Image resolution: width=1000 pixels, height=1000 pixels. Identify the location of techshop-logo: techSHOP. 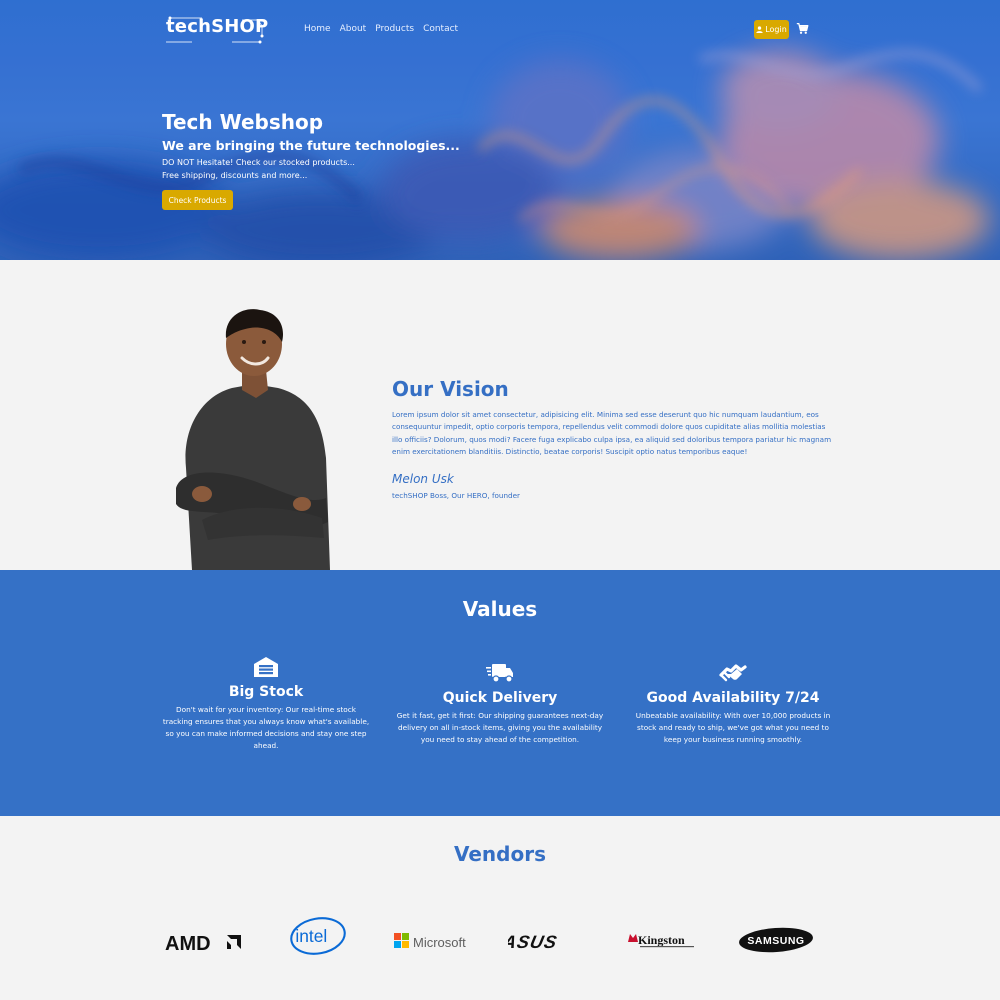
(215, 30).